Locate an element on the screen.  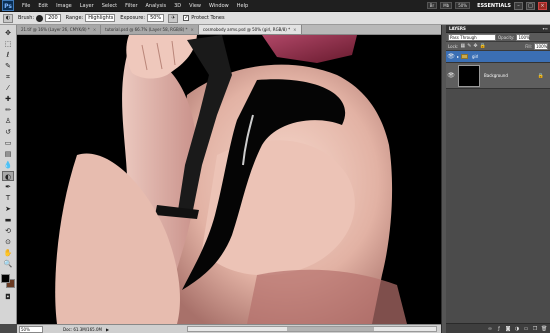
lock-transparent-icon: ▦ is located at coordinates (462, 46).